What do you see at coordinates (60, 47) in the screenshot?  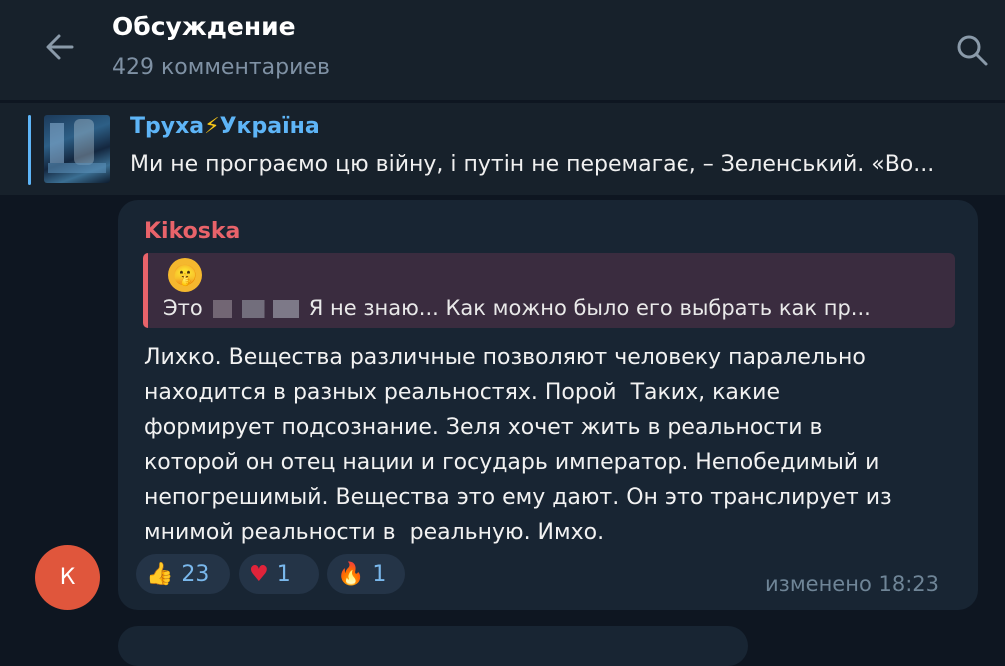 I see `back-arrow-icon` at bounding box center [60, 47].